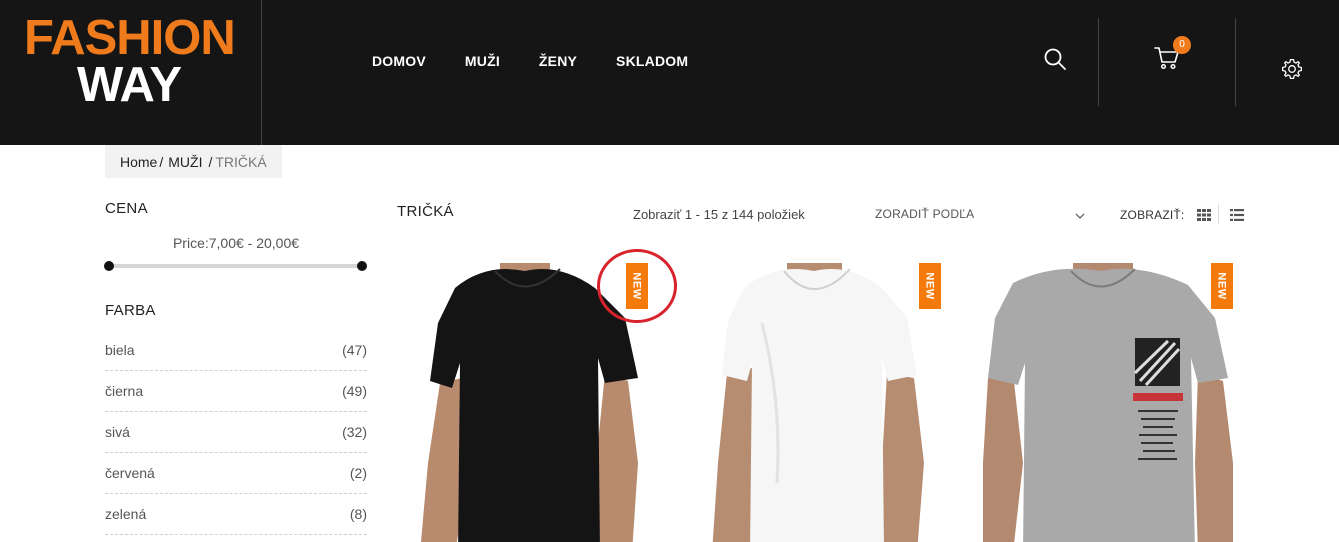  I want to click on view-divider, so click(1218, 214).